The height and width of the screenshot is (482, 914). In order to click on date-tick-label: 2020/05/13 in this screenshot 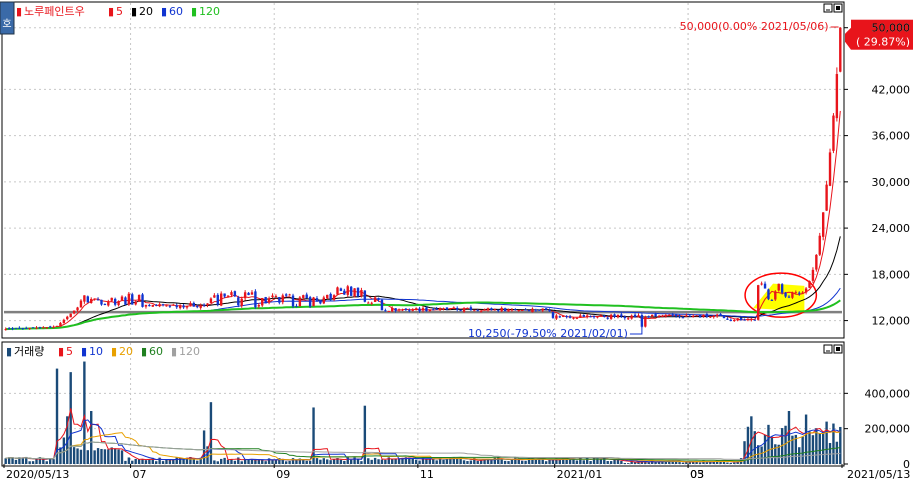, I will do `click(37, 474)`.